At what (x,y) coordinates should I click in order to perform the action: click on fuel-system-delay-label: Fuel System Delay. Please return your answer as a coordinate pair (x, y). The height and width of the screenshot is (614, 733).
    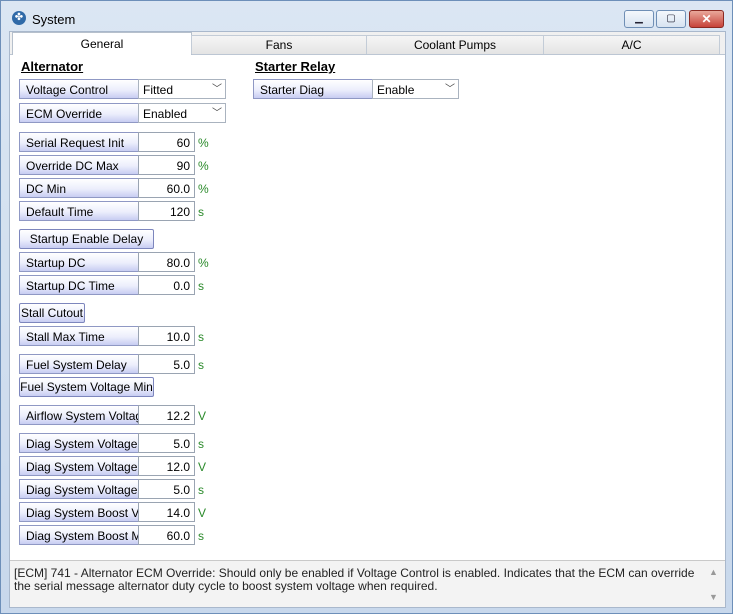
    Looking at the image, I should click on (79, 364).